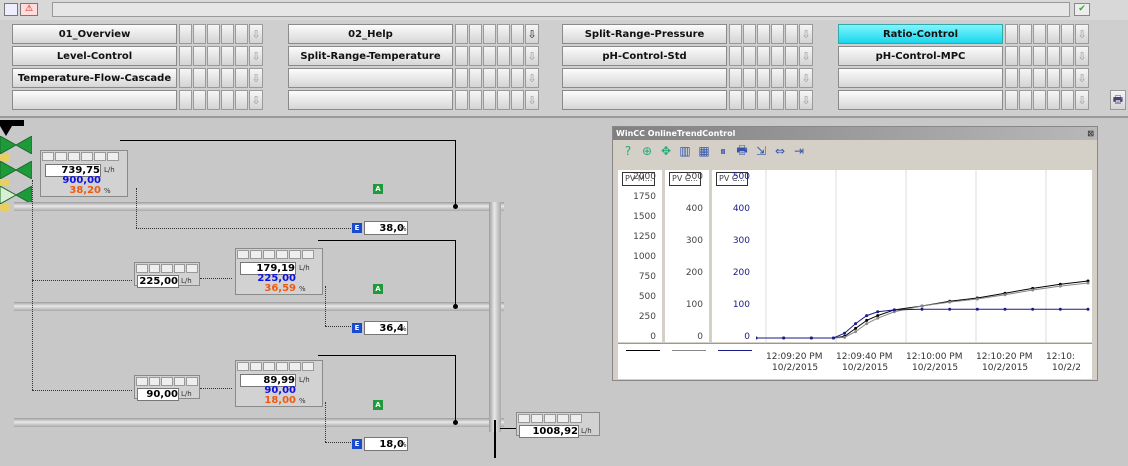 The height and width of the screenshot is (466, 1128). I want to click on nav-button: Split-Range-Pressure, so click(644, 34).